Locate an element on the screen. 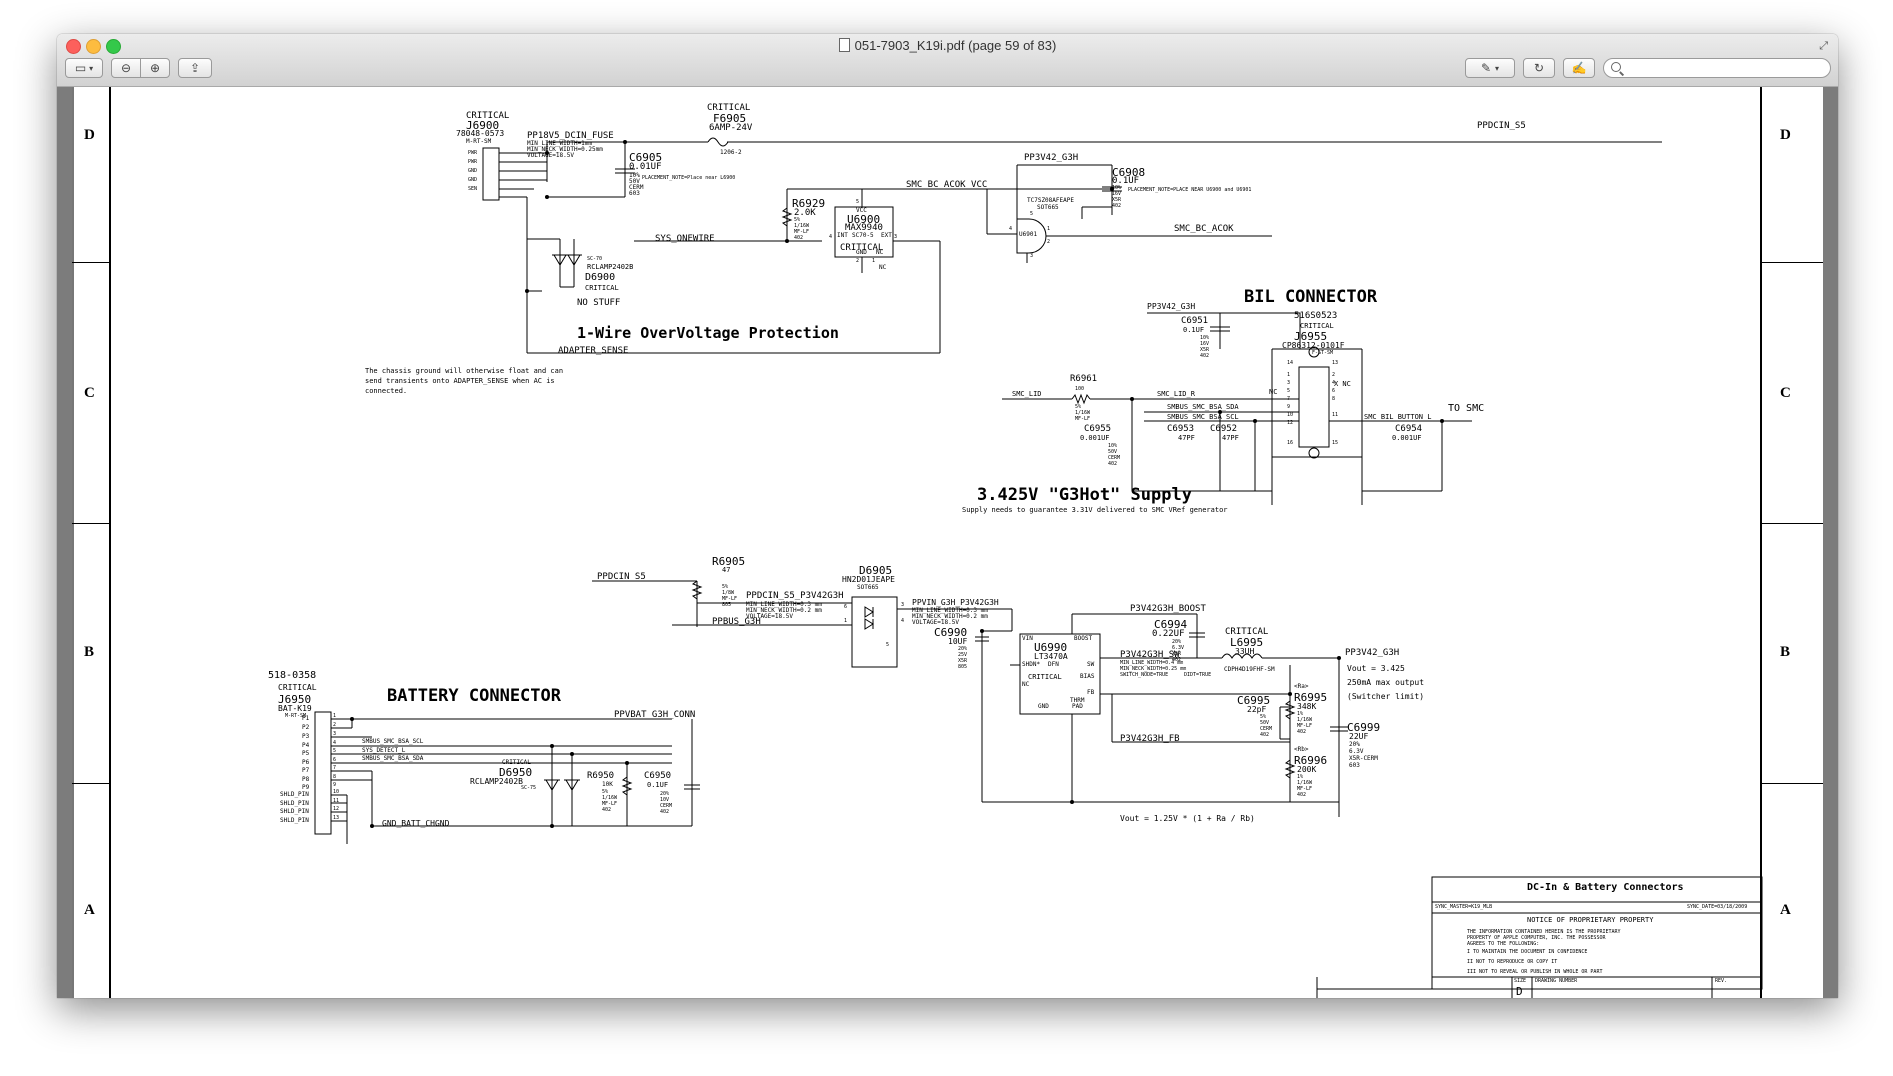 The width and height of the screenshot is (1893, 1076). net-prop: SWITCH_NODE=TRUE is located at coordinates (1144, 675).